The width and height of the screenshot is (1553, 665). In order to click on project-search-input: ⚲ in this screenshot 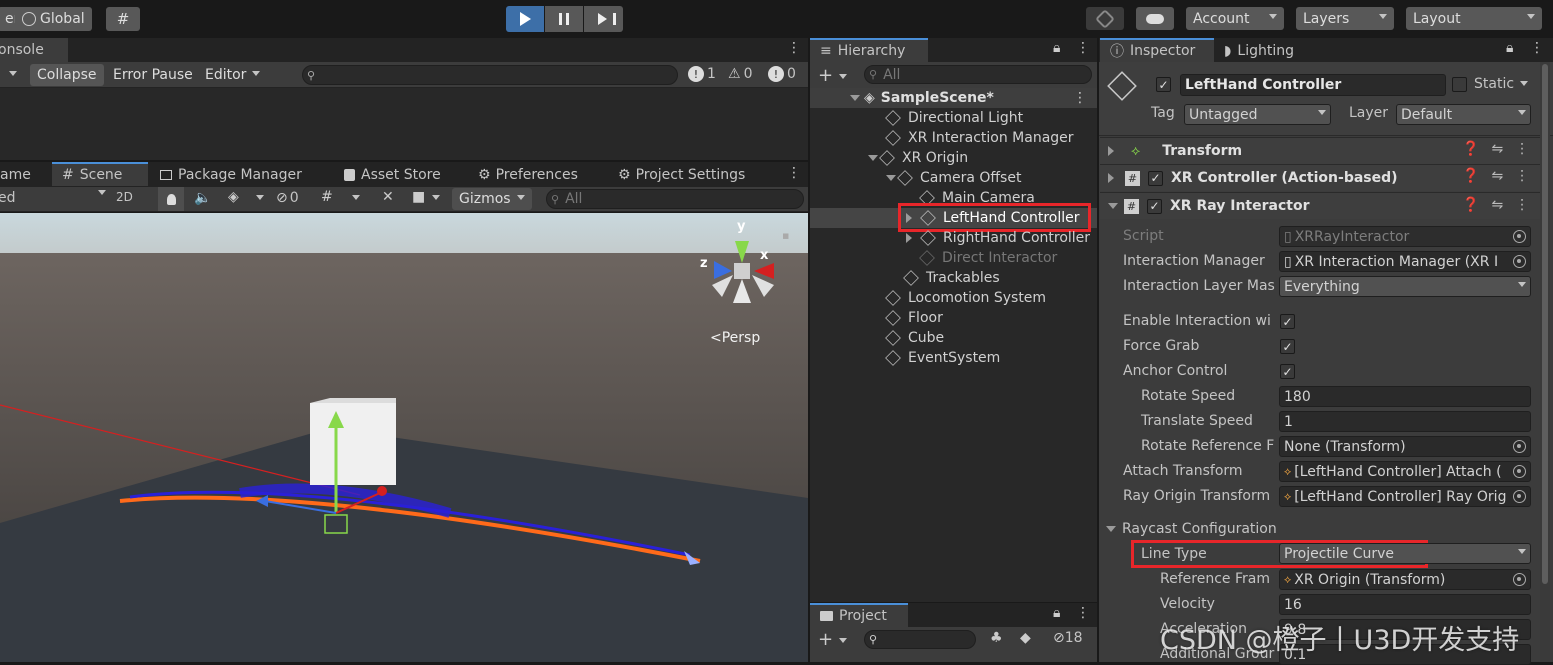, I will do `click(920, 639)`.